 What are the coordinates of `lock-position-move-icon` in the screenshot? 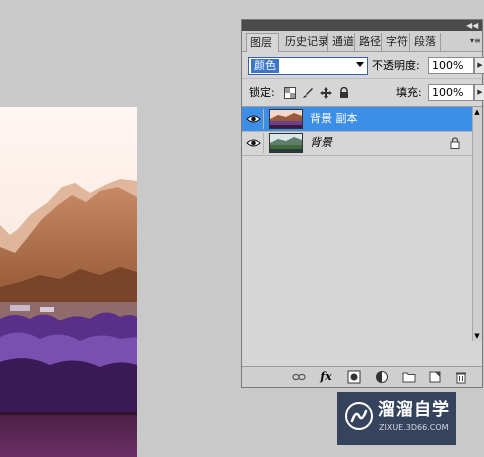 It's located at (326, 93).